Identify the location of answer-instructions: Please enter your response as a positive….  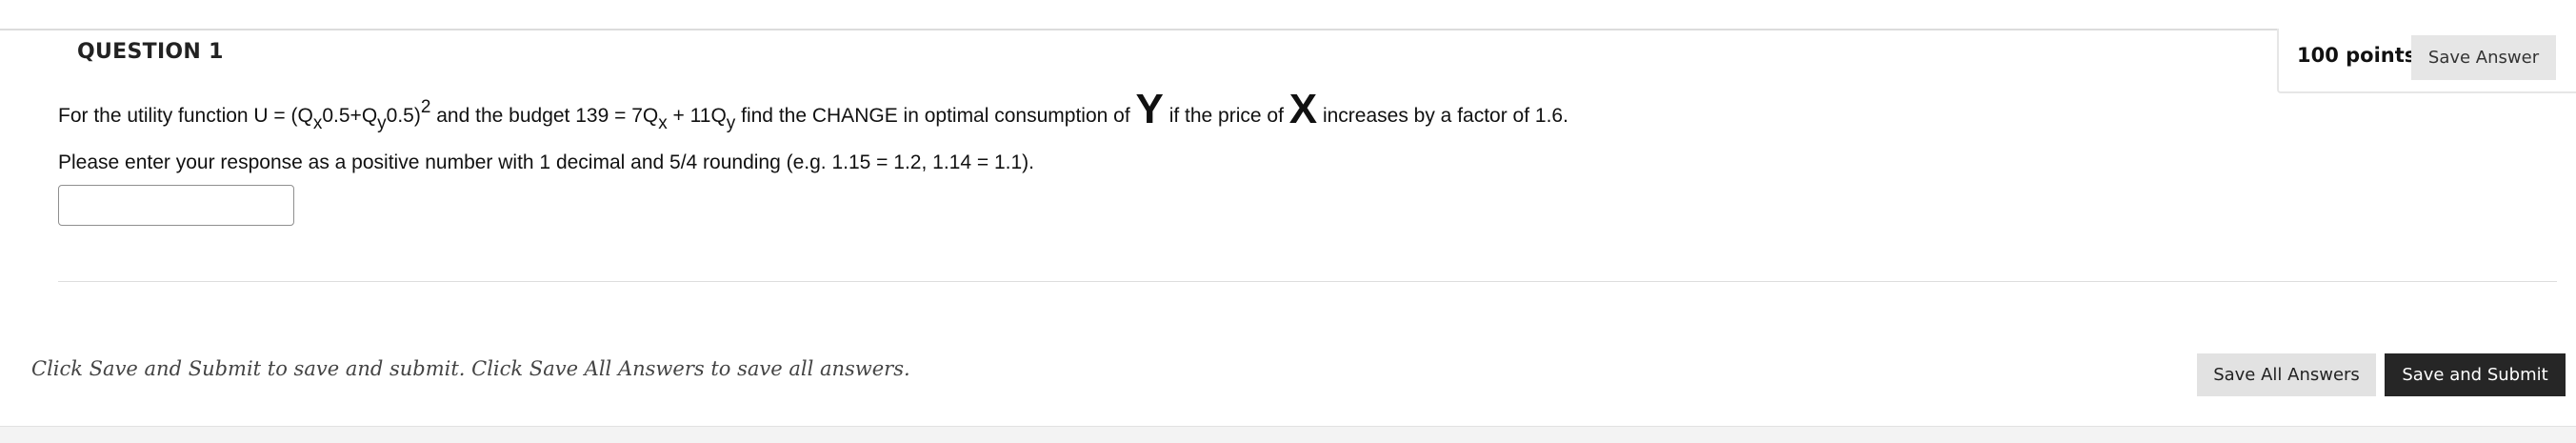
(546, 162).